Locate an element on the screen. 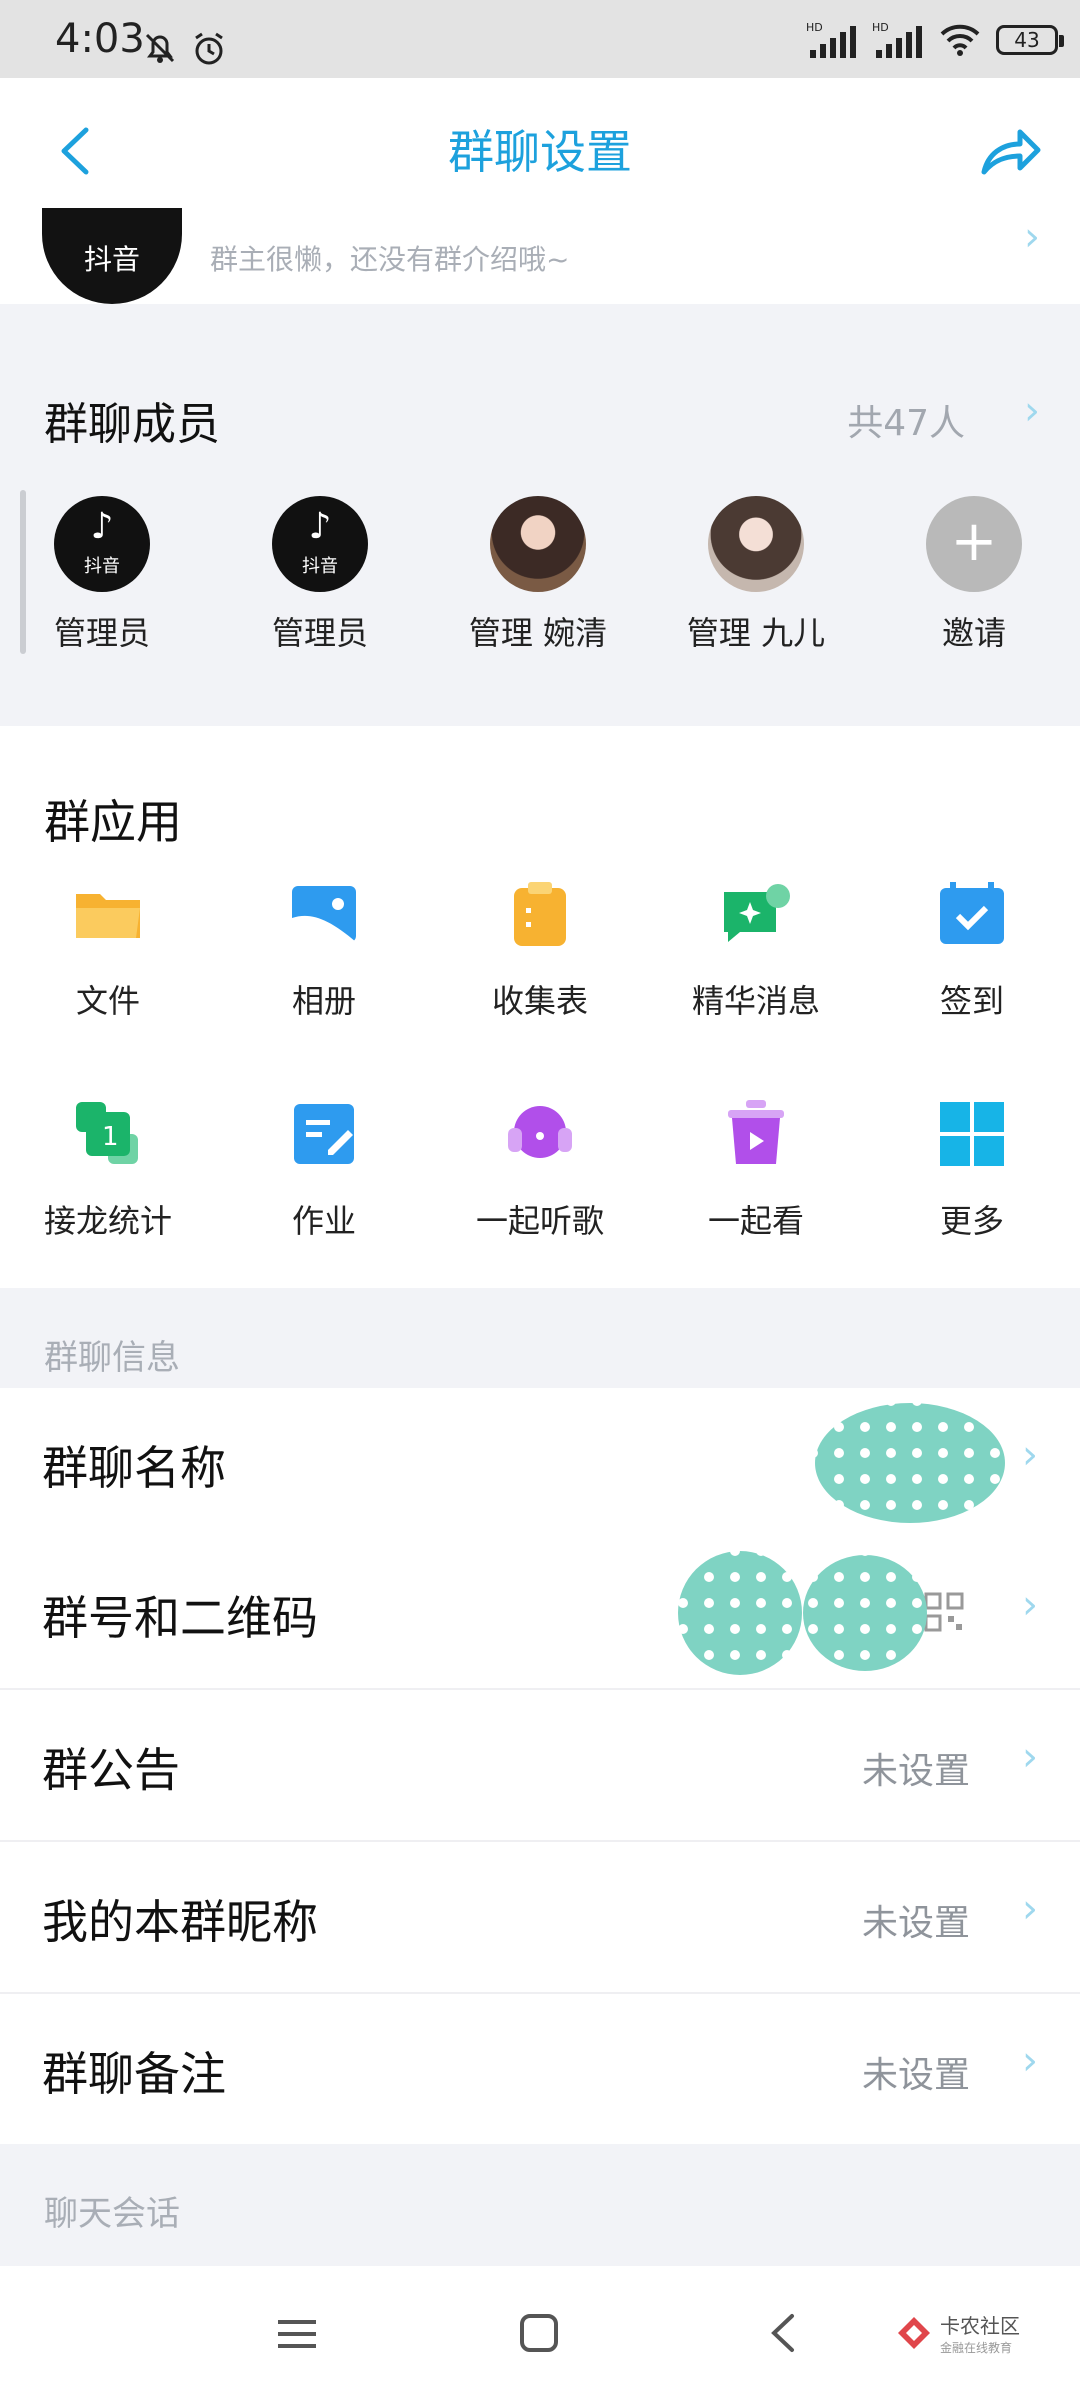 This screenshot has height=2400, width=1080. member-item: 管理 婉清 is located at coordinates (538, 575).